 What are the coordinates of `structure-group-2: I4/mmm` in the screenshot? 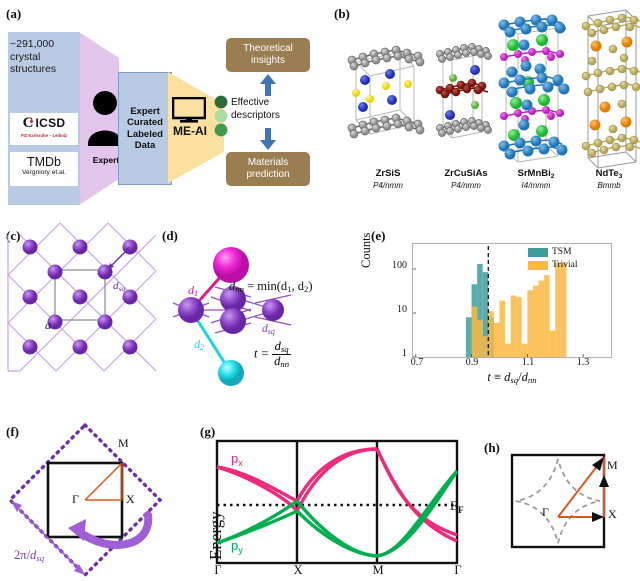 It's located at (536, 185).